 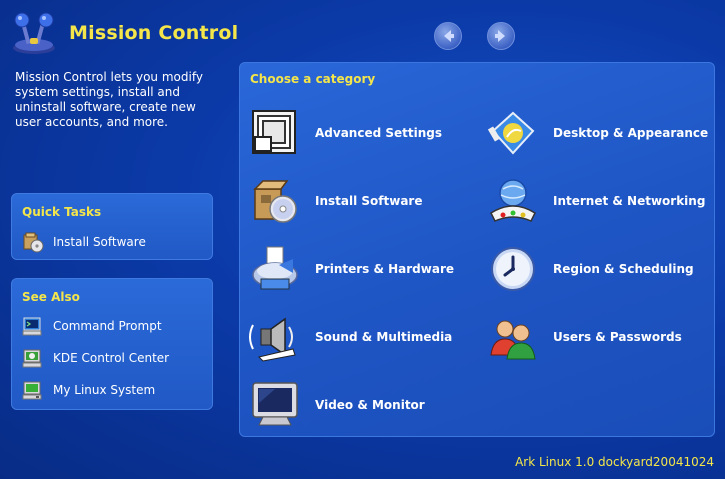 What do you see at coordinates (631, 133) in the screenshot?
I see `category-label: Desktop & Appearance` at bounding box center [631, 133].